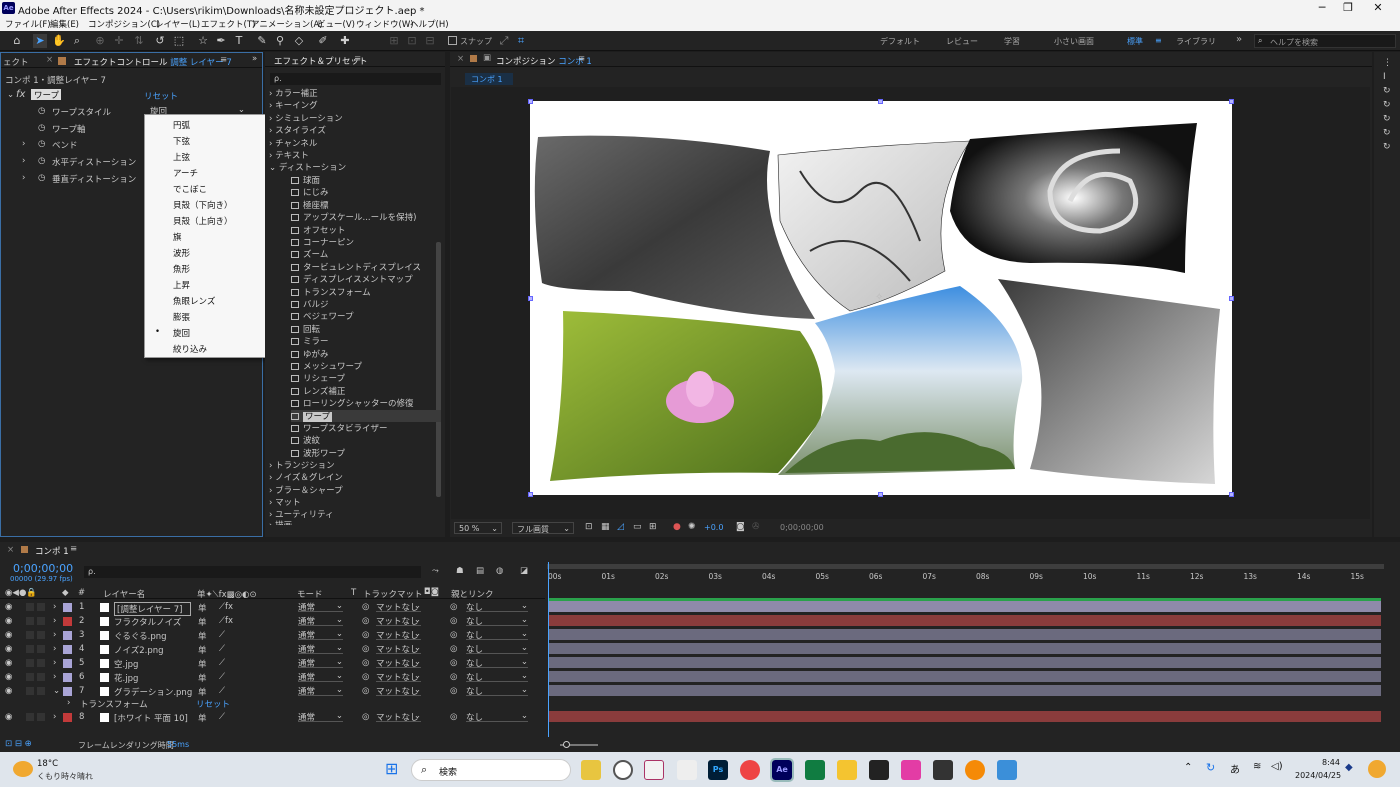 Image resolution: width=1400 pixels, height=787 pixels. I want to click on effect-item: ズーム, so click(309, 254).